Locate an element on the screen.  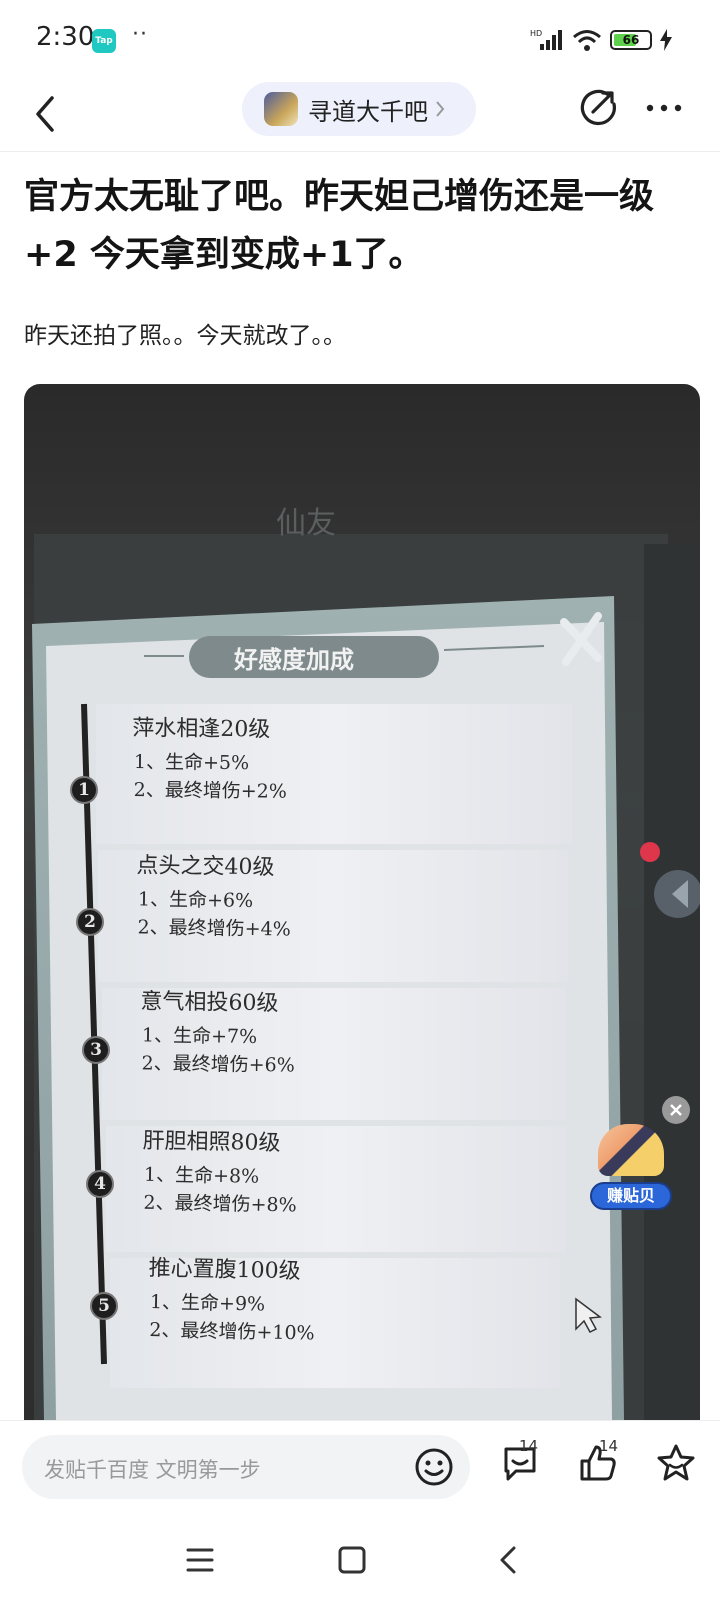
charging-bolt-icon is located at coordinates (666, 40).